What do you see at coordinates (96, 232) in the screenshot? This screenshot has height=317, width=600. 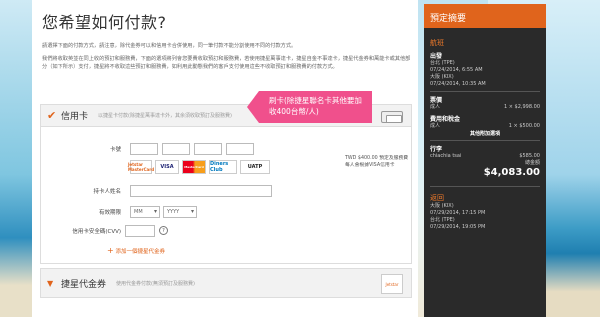 I see `cvv-label: 信用卡安全碼(CVV)` at bounding box center [96, 232].